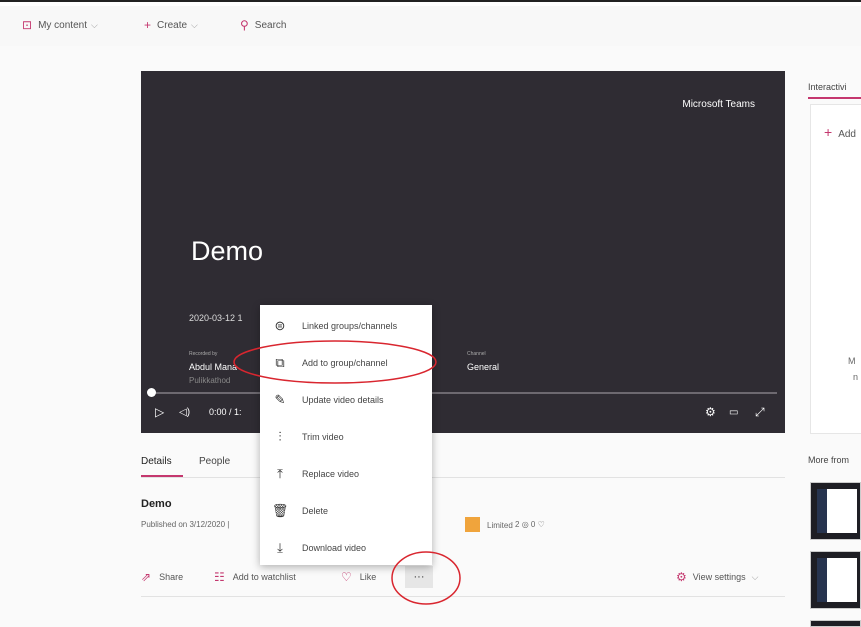 The height and width of the screenshot is (627, 861). I want to click on interactivity-panel, so click(835, 269).